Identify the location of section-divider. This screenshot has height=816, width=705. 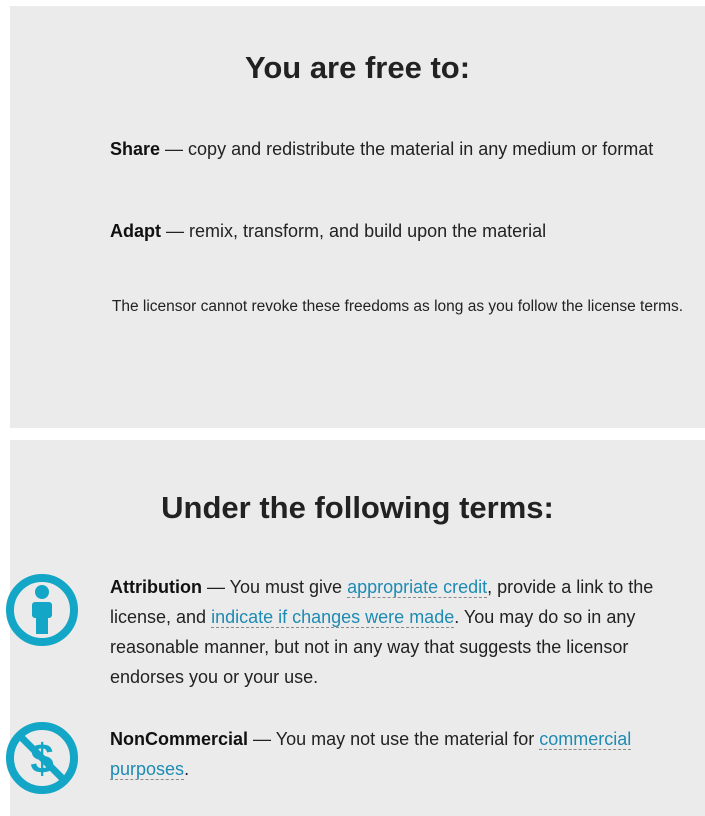
(371, 434).